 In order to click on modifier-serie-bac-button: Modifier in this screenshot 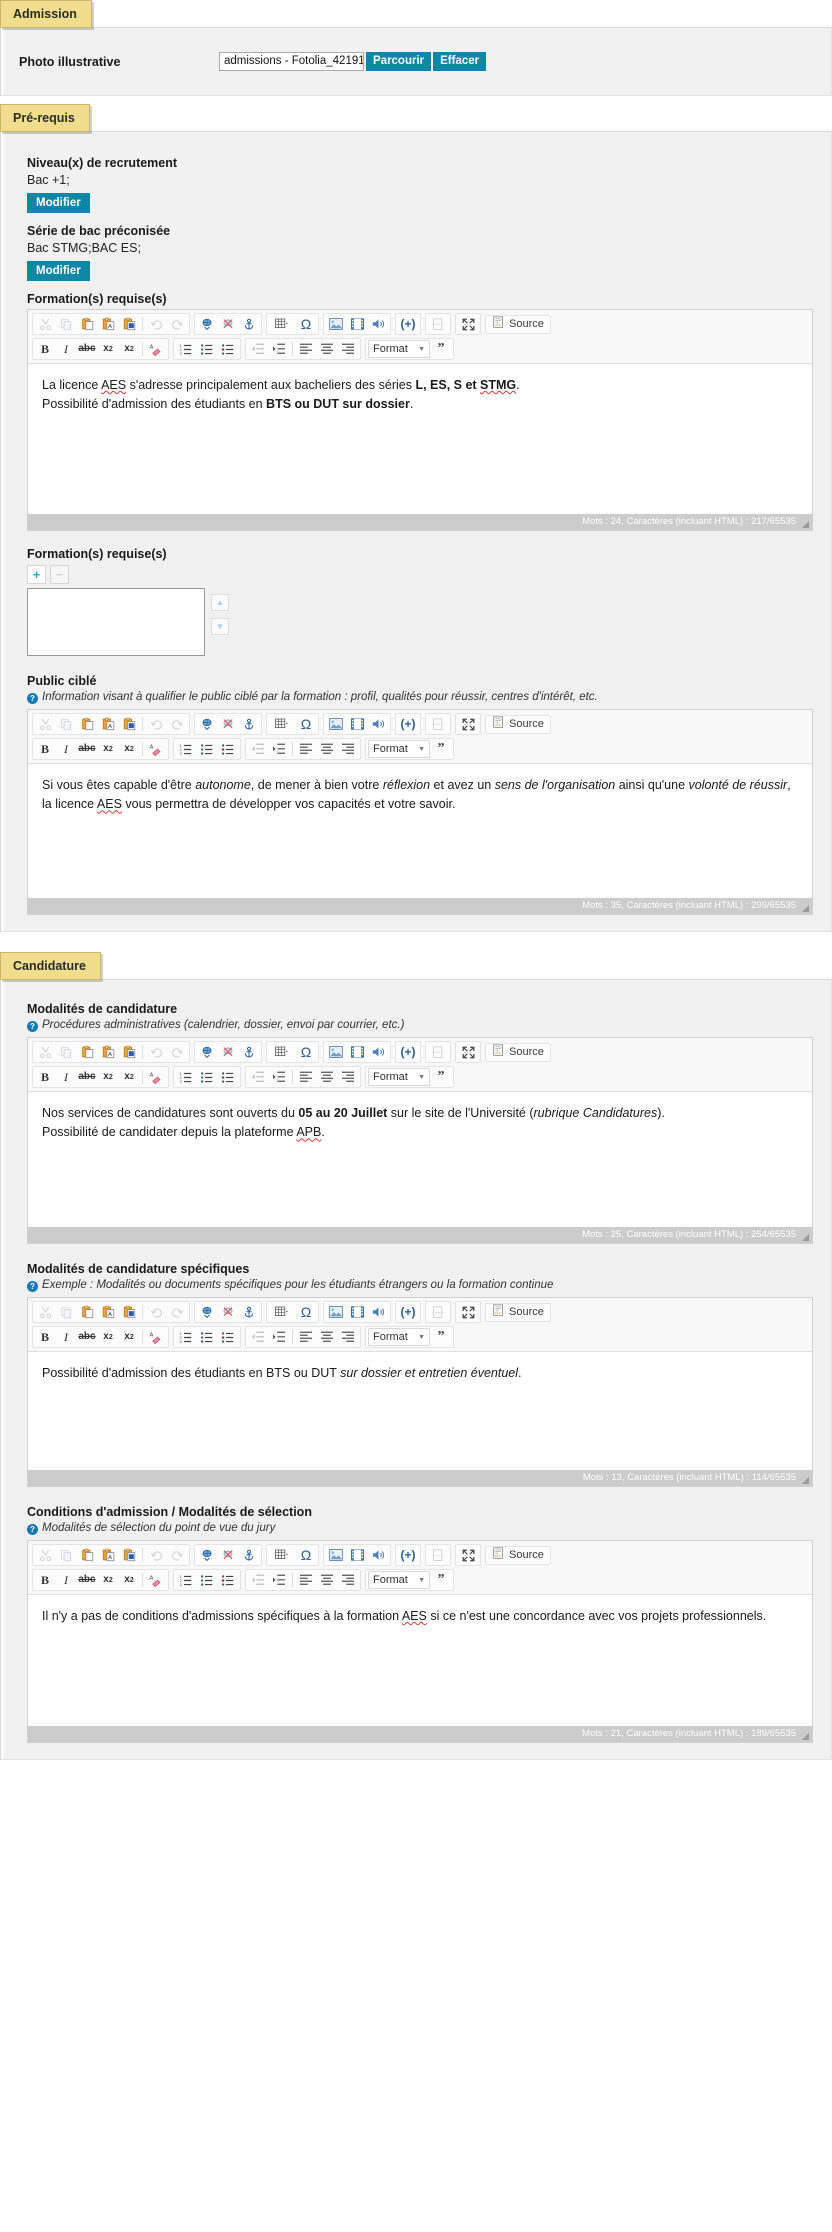, I will do `click(58, 271)`.